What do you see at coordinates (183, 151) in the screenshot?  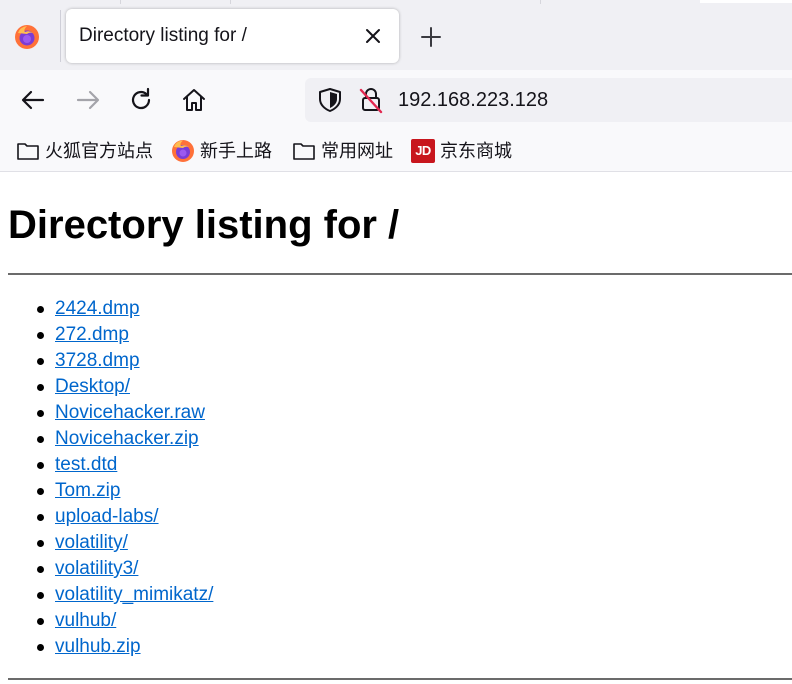 I see `firefox-icon` at bounding box center [183, 151].